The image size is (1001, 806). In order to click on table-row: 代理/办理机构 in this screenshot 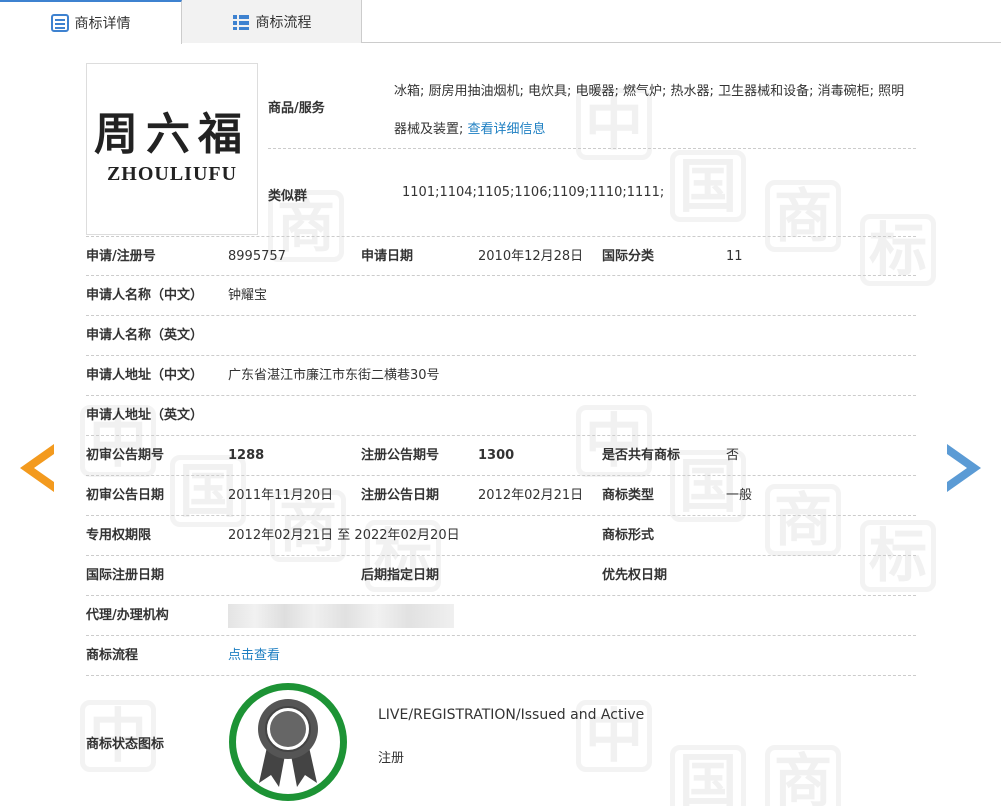, I will do `click(501, 616)`.